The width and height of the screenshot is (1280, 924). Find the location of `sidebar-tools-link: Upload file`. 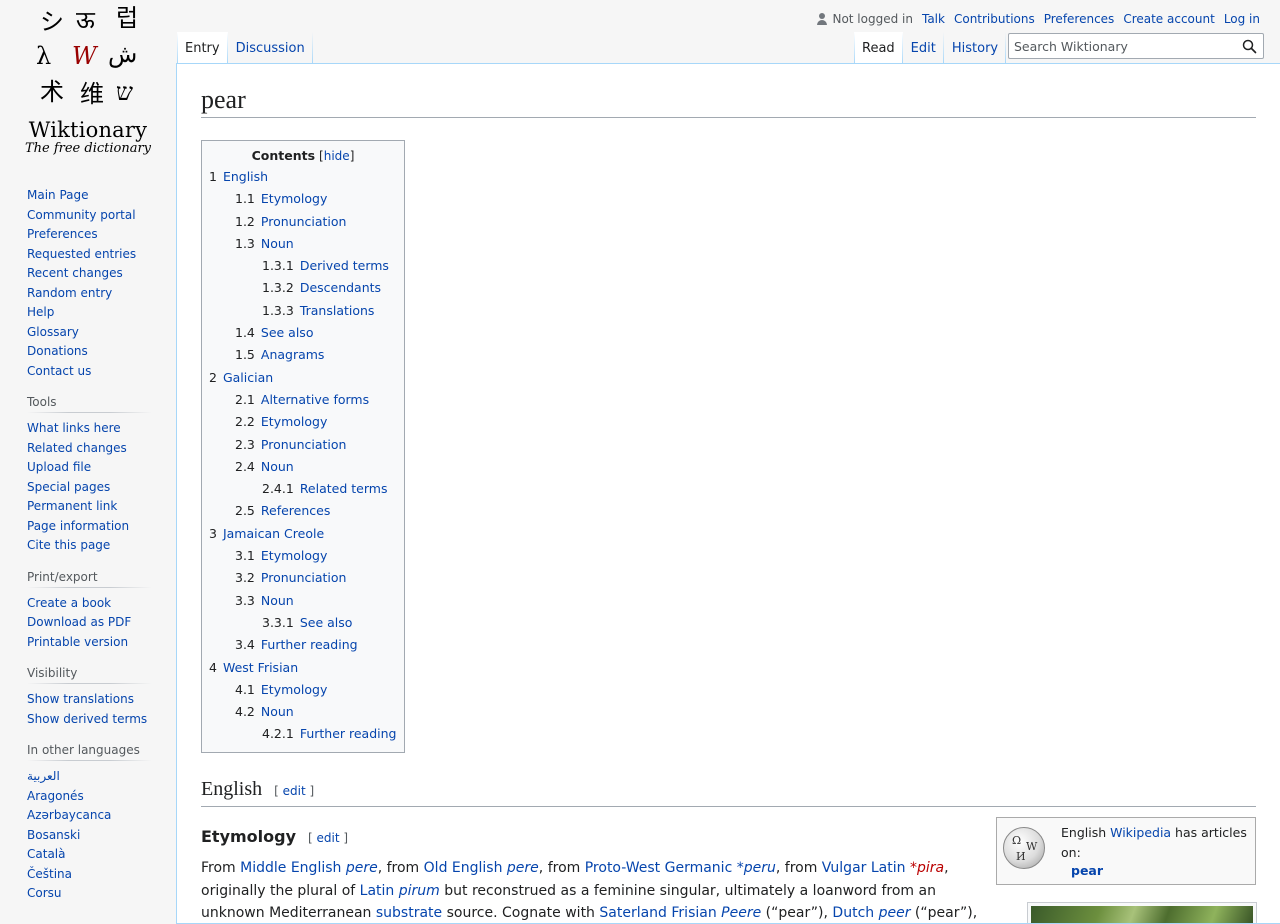

sidebar-tools-link: Upload file is located at coordinates (59, 467).